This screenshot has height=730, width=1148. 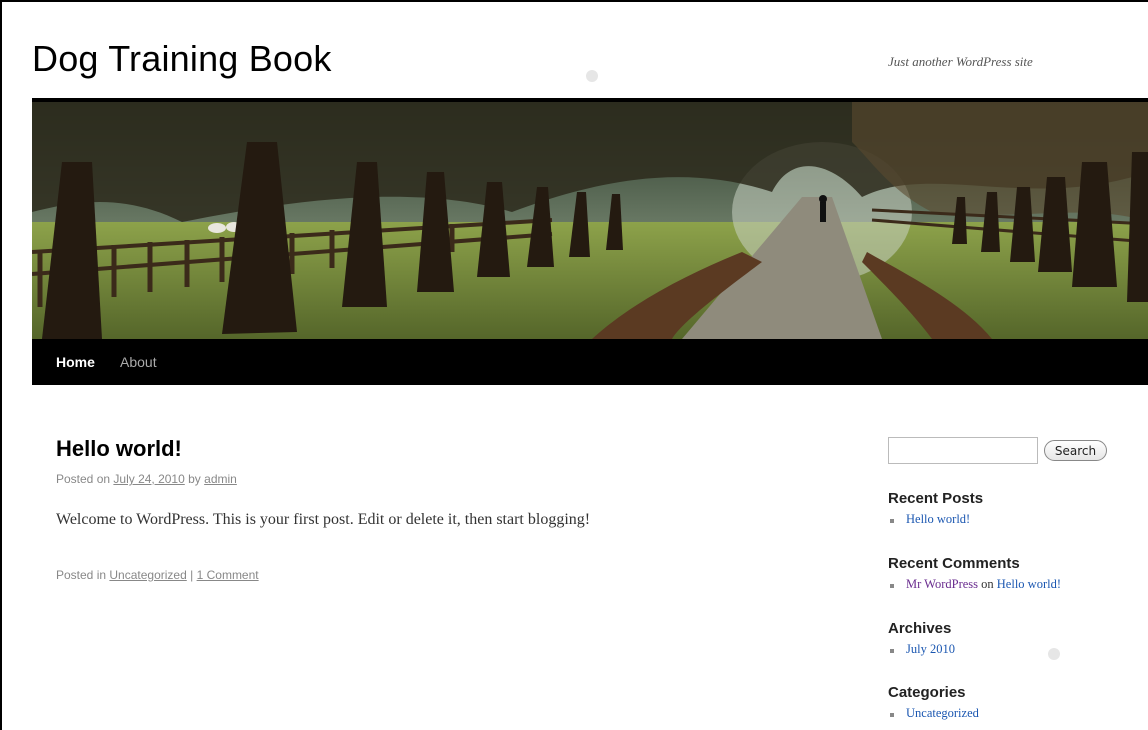 I want to click on search-input, so click(x=963, y=450).